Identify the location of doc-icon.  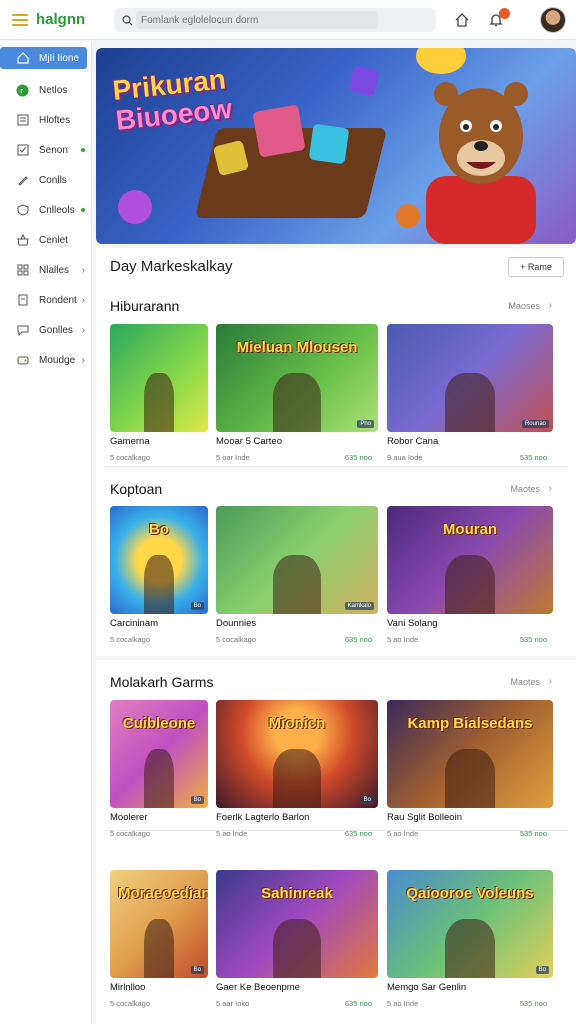
(22, 300).